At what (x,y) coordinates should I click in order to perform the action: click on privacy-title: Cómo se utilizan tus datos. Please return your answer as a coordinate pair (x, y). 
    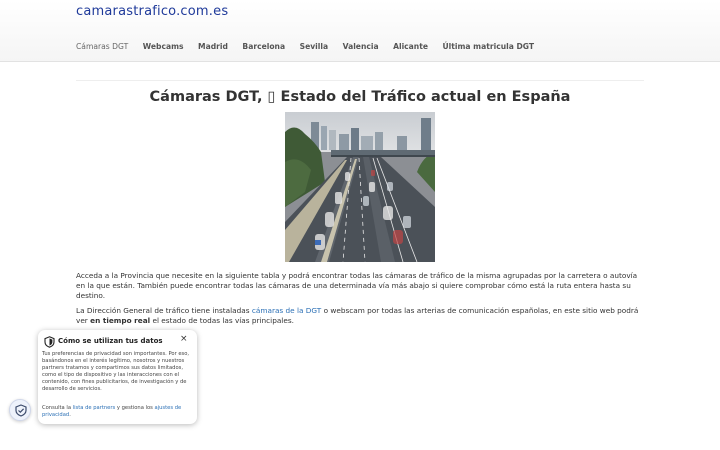
    Looking at the image, I should click on (110, 341).